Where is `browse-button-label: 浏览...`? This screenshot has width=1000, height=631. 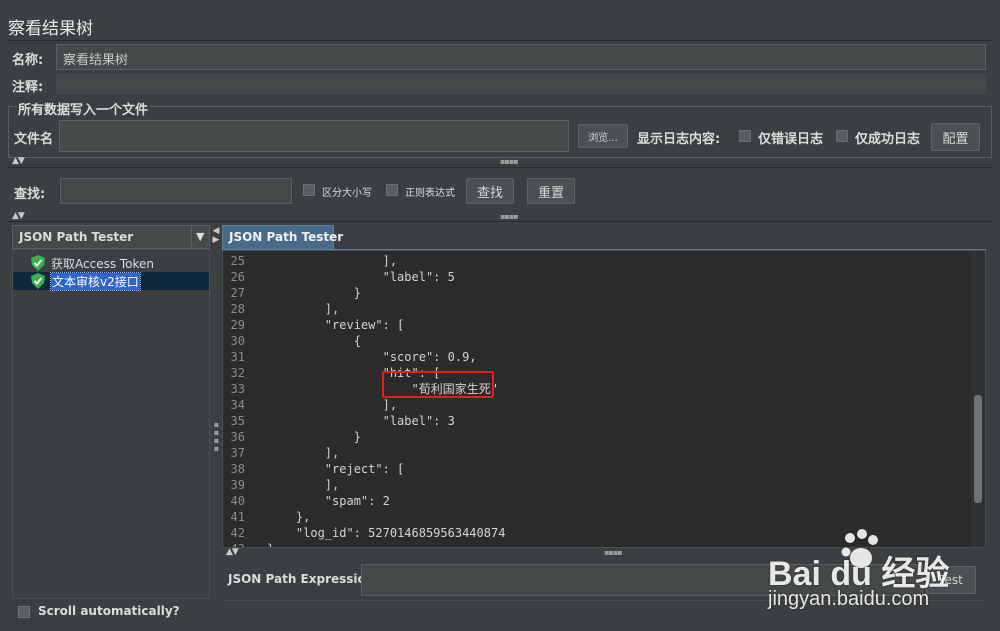 browse-button-label: 浏览... is located at coordinates (603, 138).